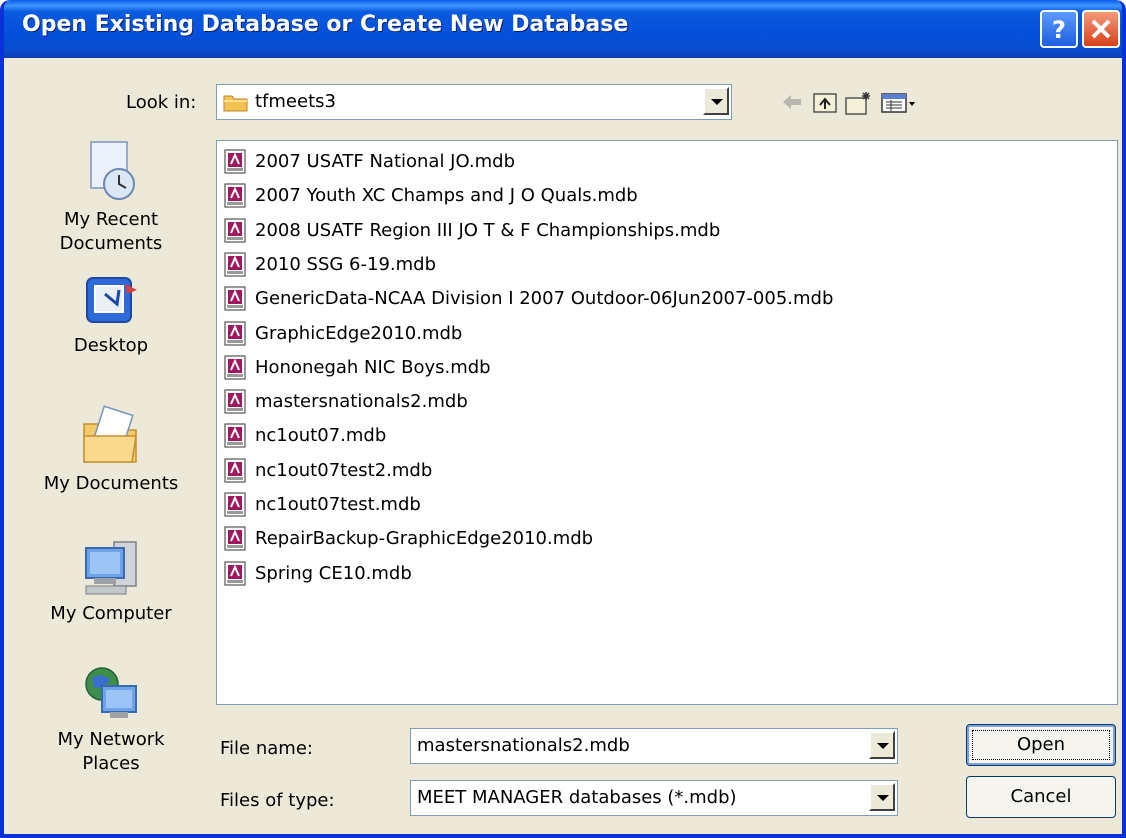 The height and width of the screenshot is (838, 1126). I want to click on place-label-desktop: Desktop, so click(111, 345).